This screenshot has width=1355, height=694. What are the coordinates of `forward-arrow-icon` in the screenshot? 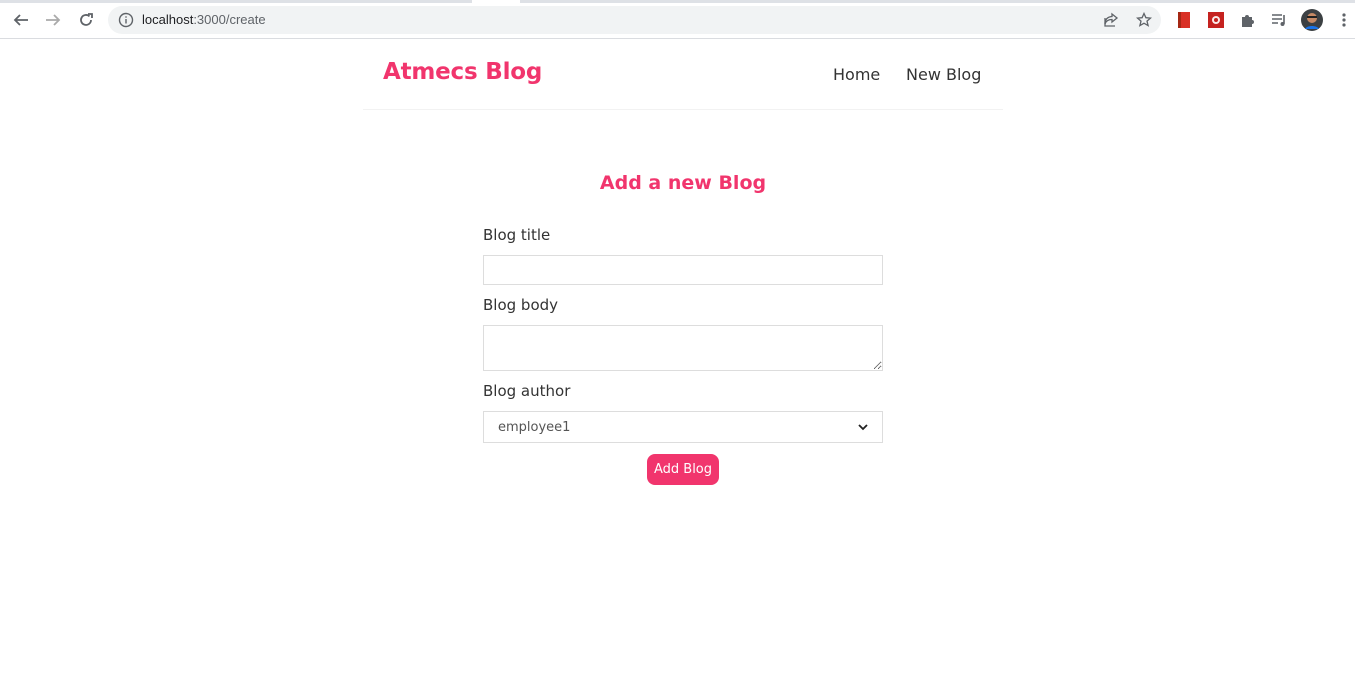 It's located at (53, 20).